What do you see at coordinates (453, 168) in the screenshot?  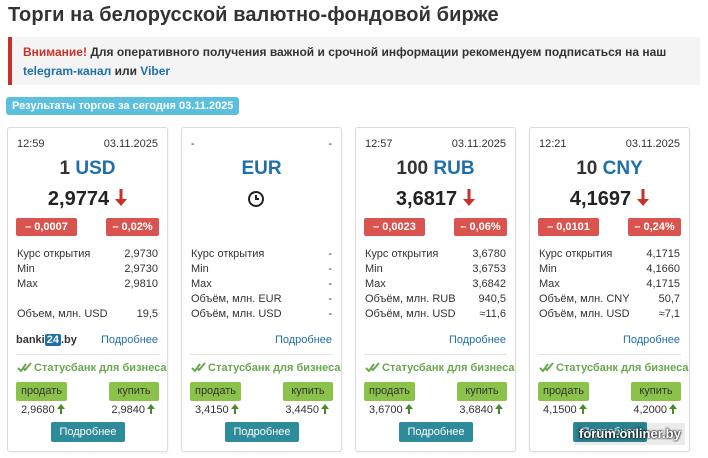 I see `currency-code: RUB` at bounding box center [453, 168].